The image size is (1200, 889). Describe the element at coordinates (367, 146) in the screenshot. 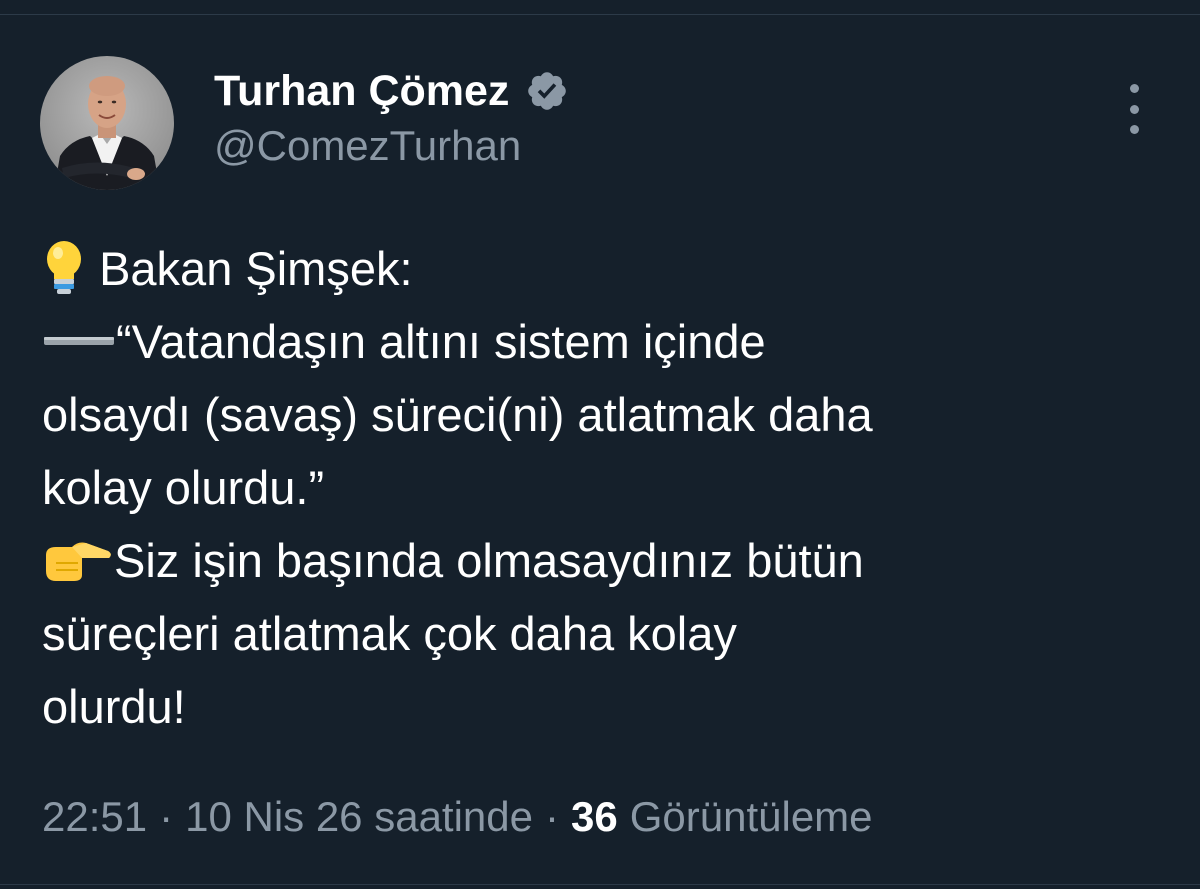

I see `author-handle: @ComezTurhan` at that location.